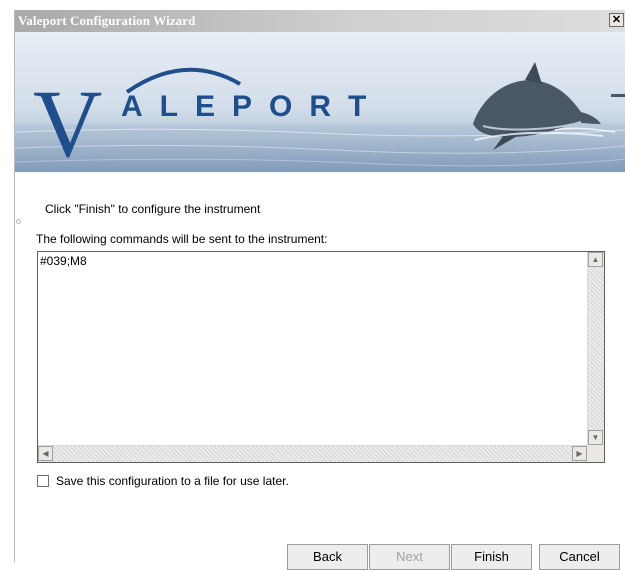 The width and height of the screenshot is (625, 570). I want to click on scrollbar-corner, so click(595, 453).